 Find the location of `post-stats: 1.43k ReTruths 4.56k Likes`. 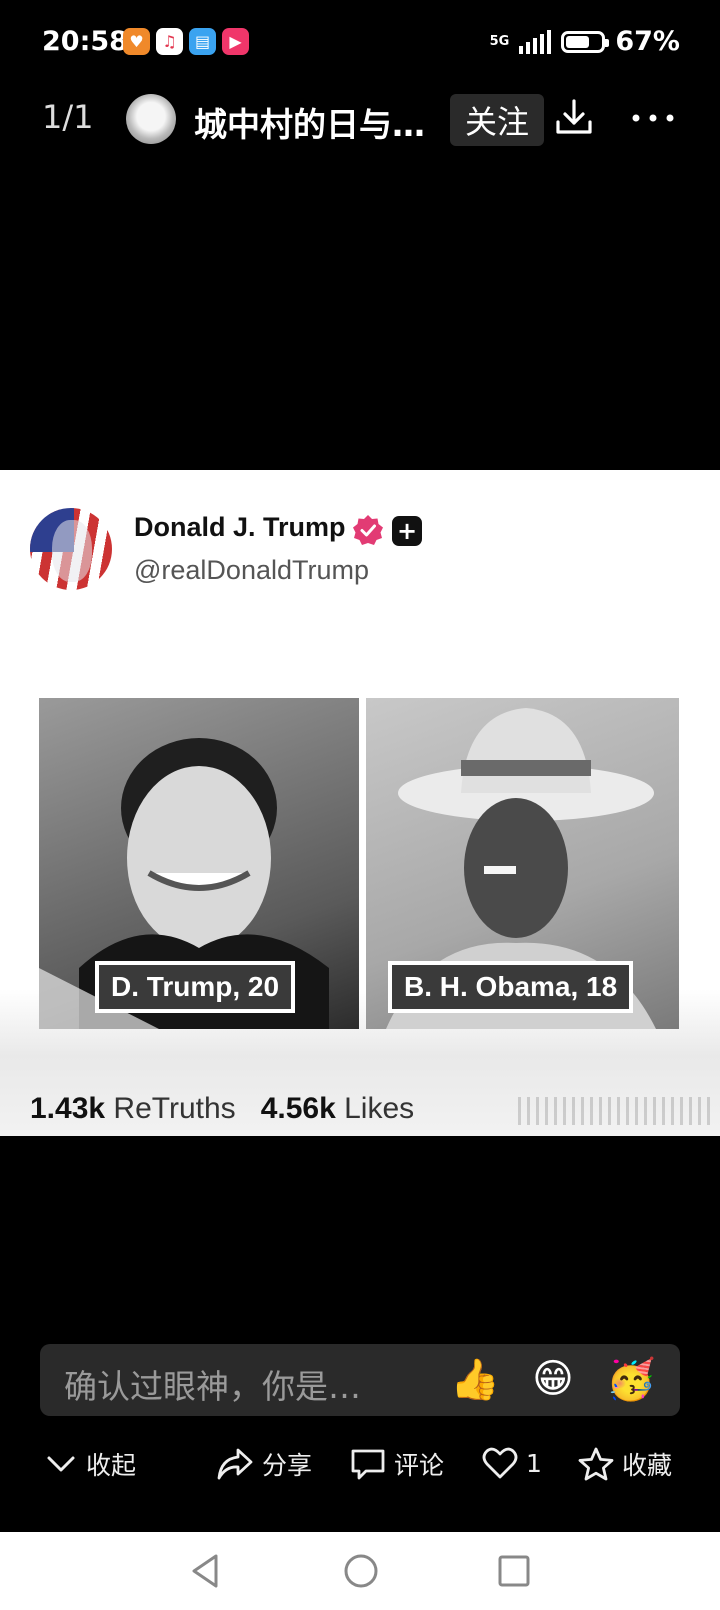

post-stats: 1.43k ReTruths 4.56k Likes is located at coordinates (222, 1109).